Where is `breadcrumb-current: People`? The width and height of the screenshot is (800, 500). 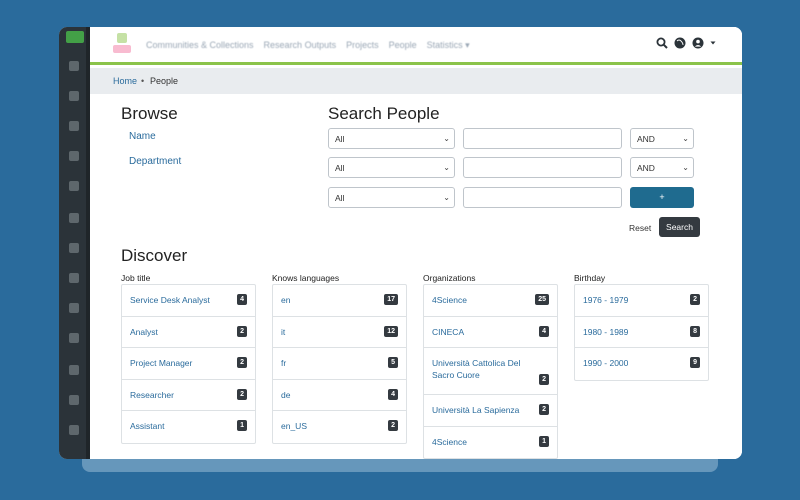 breadcrumb-current: People is located at coordinates (164, 81).